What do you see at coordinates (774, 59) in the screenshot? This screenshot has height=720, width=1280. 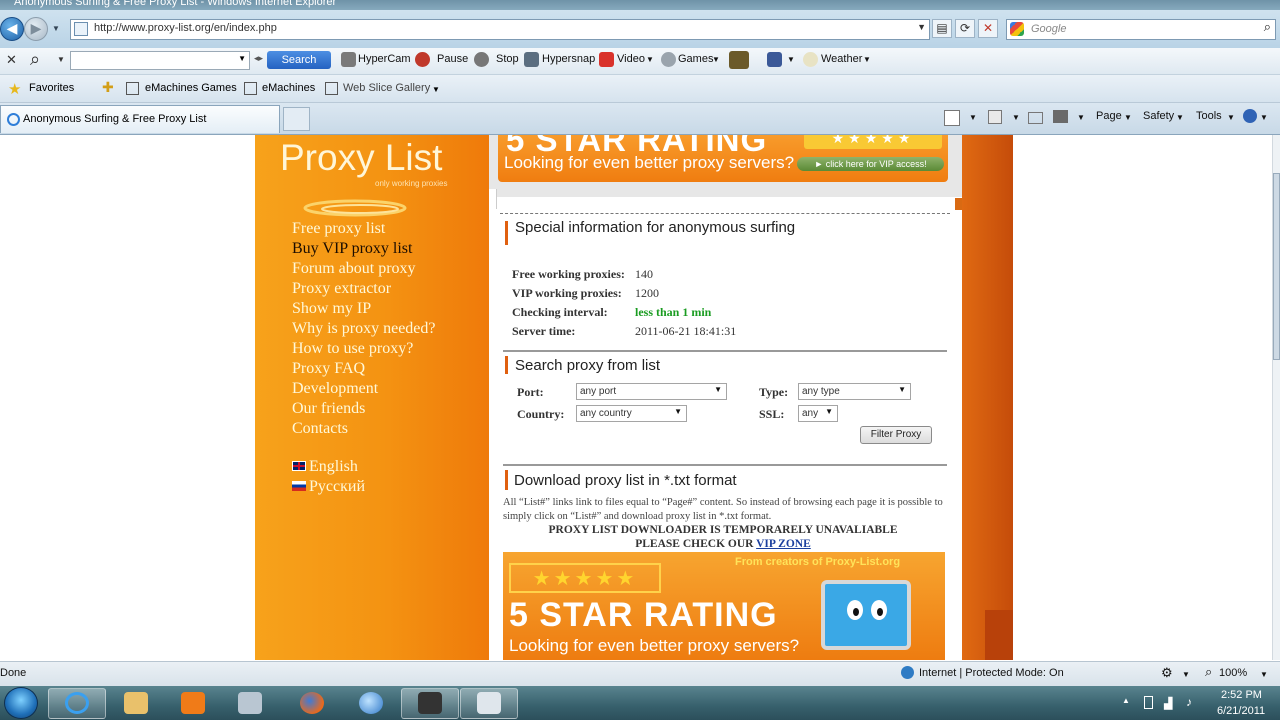 I see `facebook-icon` at bounding box center [774, 59].